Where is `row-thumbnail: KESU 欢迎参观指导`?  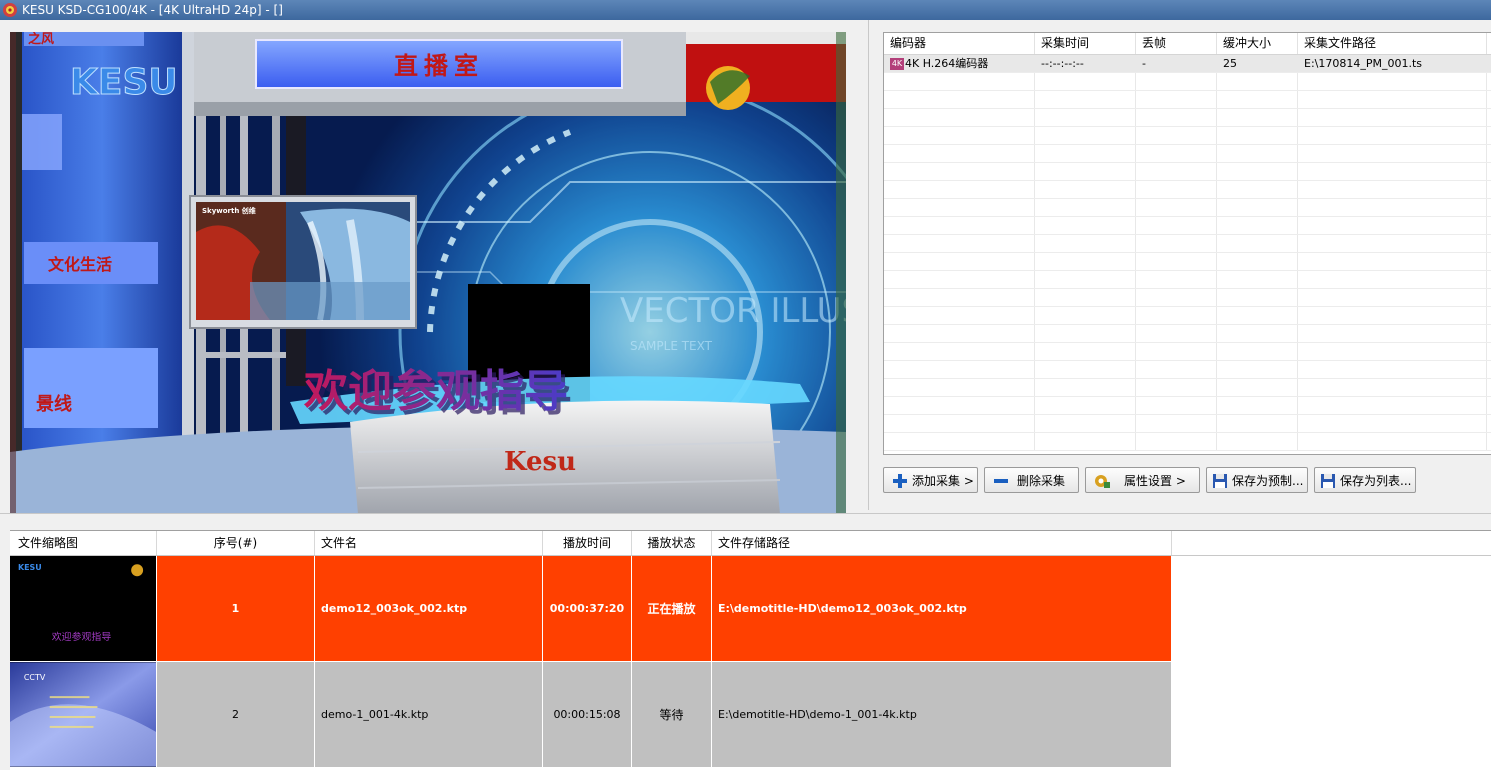 row-thumbnail: KESU 欢迎参观指导 is located at coordinates (83, 608).